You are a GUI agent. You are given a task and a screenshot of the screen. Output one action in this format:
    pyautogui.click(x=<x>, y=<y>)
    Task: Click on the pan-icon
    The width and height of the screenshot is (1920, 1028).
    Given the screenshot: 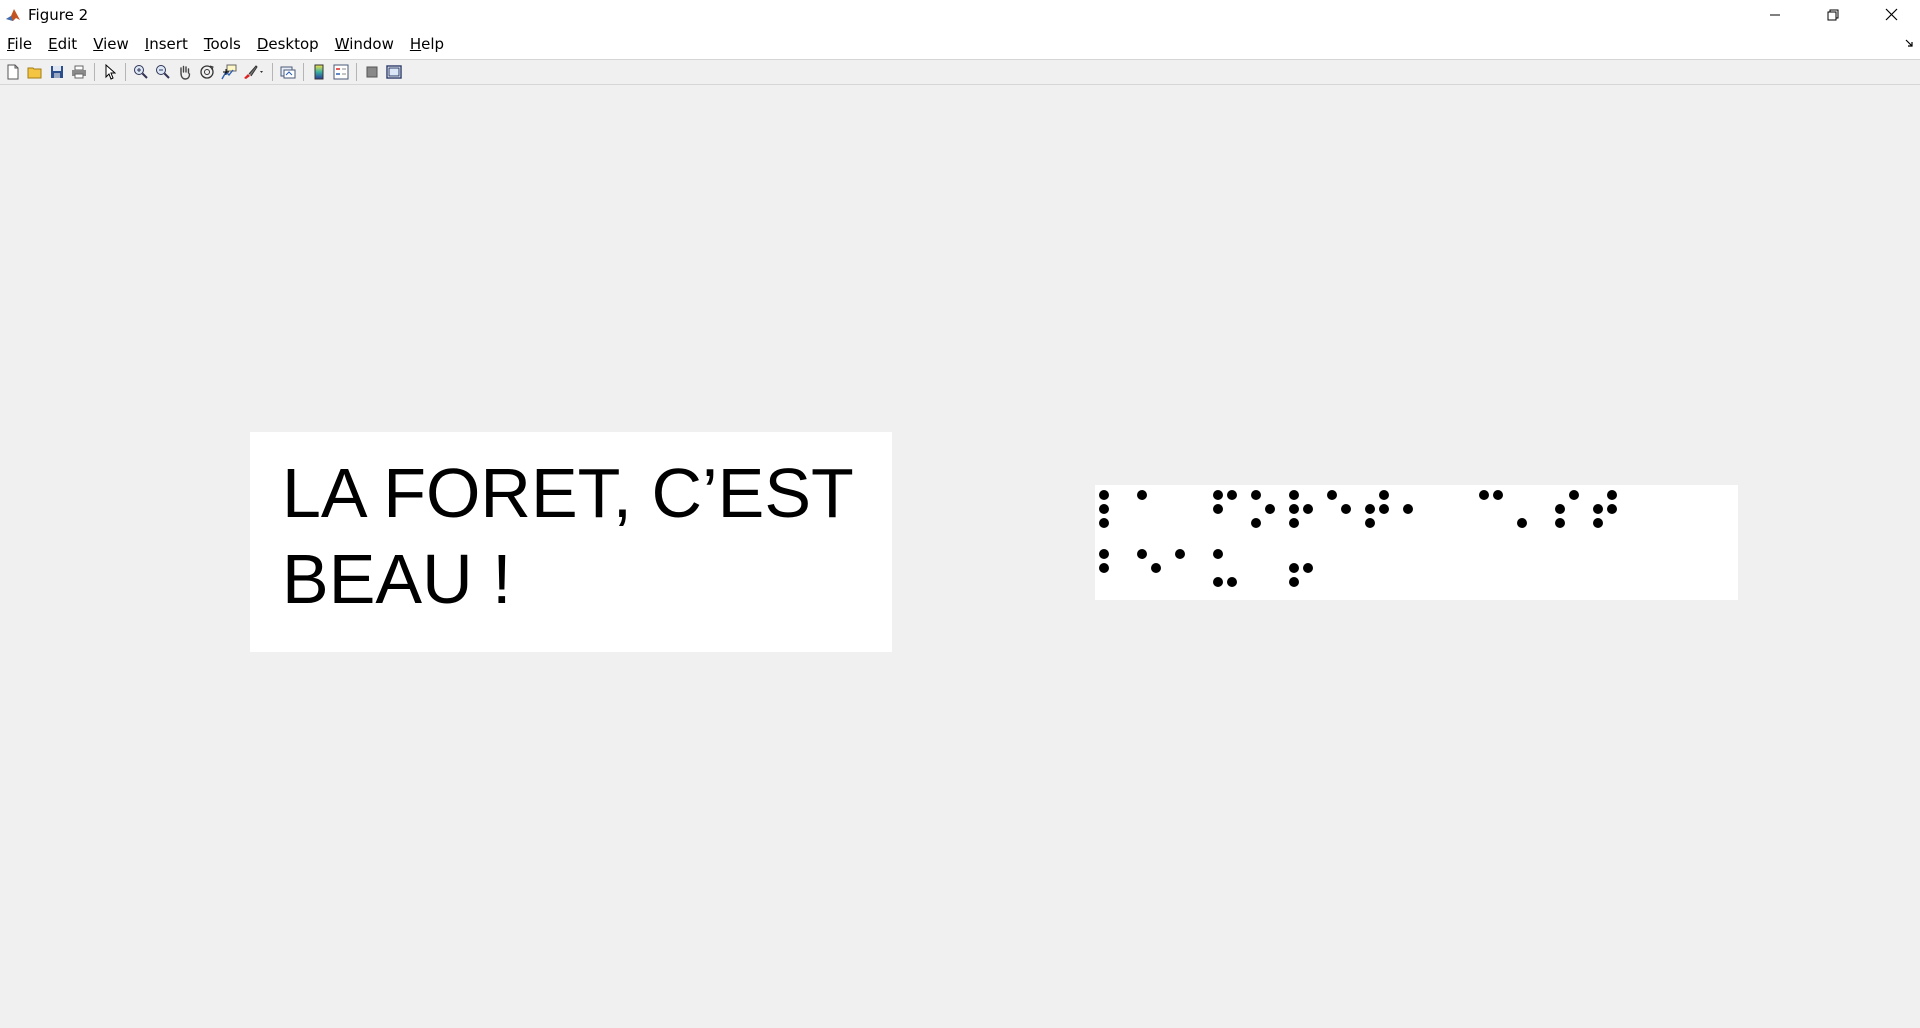 What is the action you would take?
    pyautogui.click(x=185, y=72)
    